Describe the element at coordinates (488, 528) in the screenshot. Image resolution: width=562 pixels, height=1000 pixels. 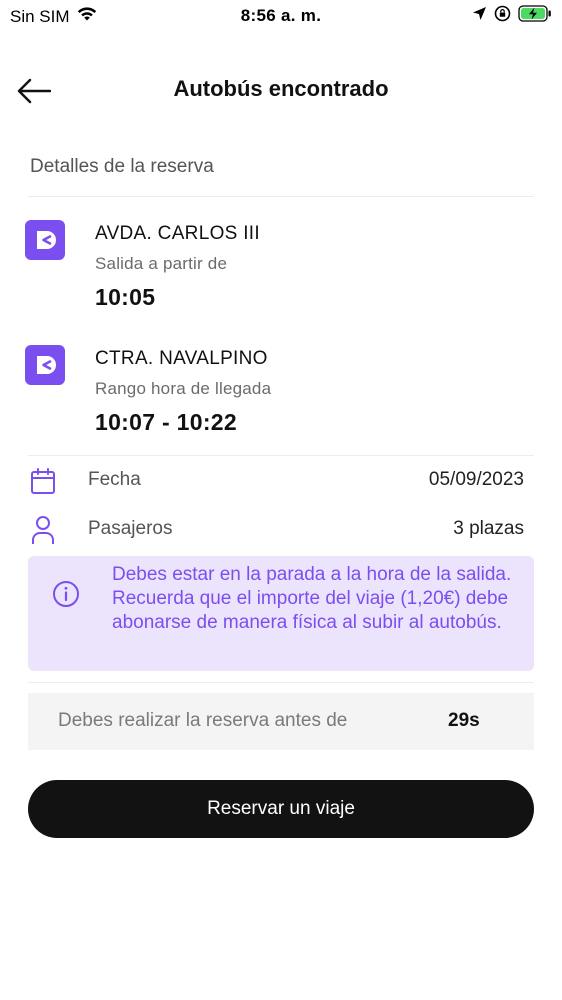
I see `passengers-value: 3 plazas` at that location.